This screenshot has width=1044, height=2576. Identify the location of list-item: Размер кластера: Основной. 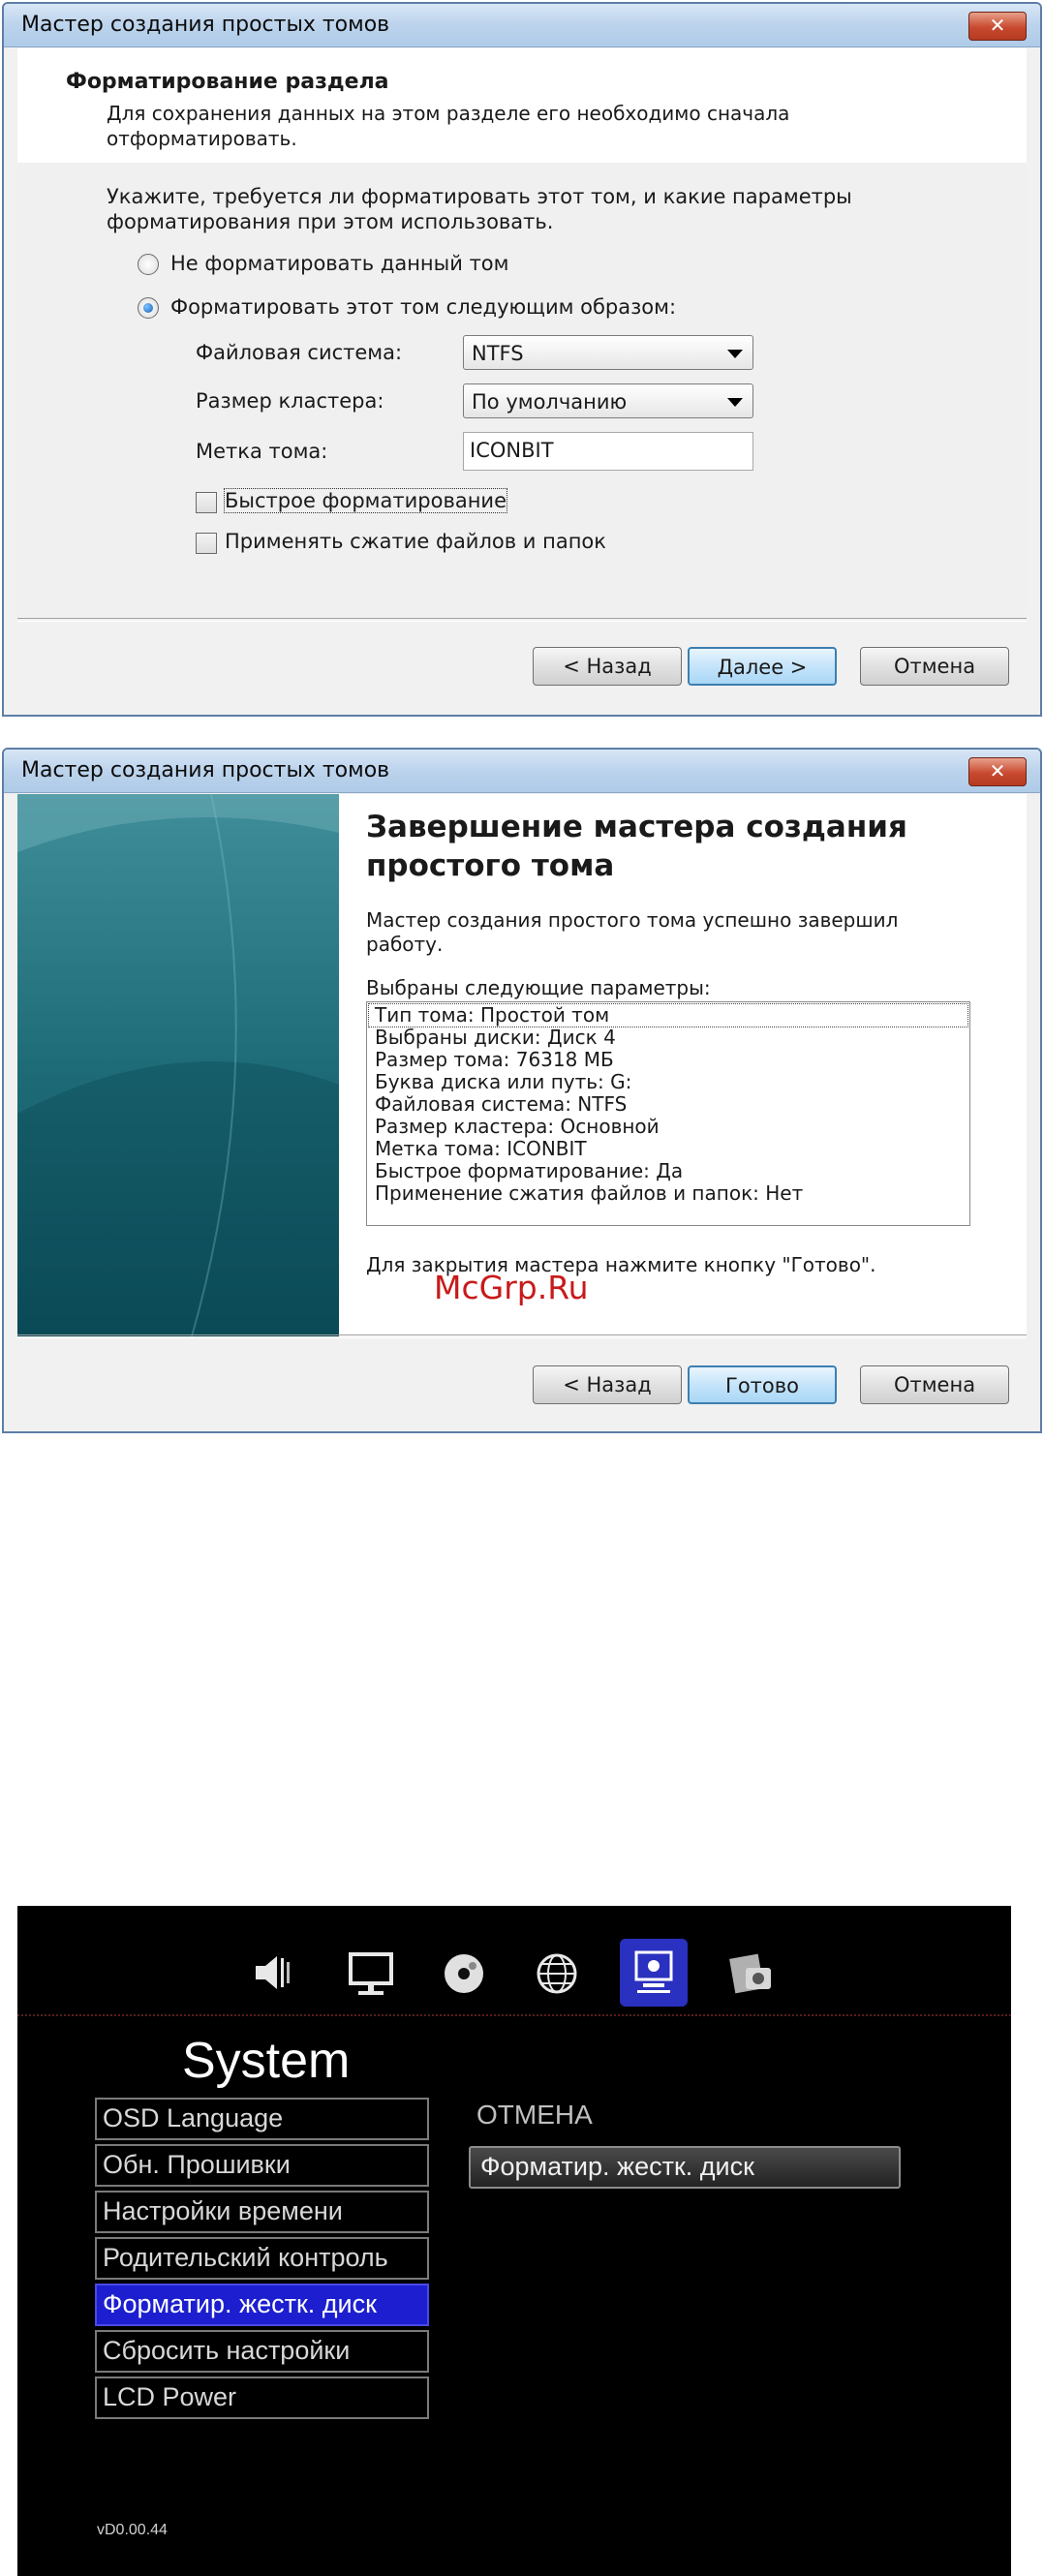
(668, 1127).